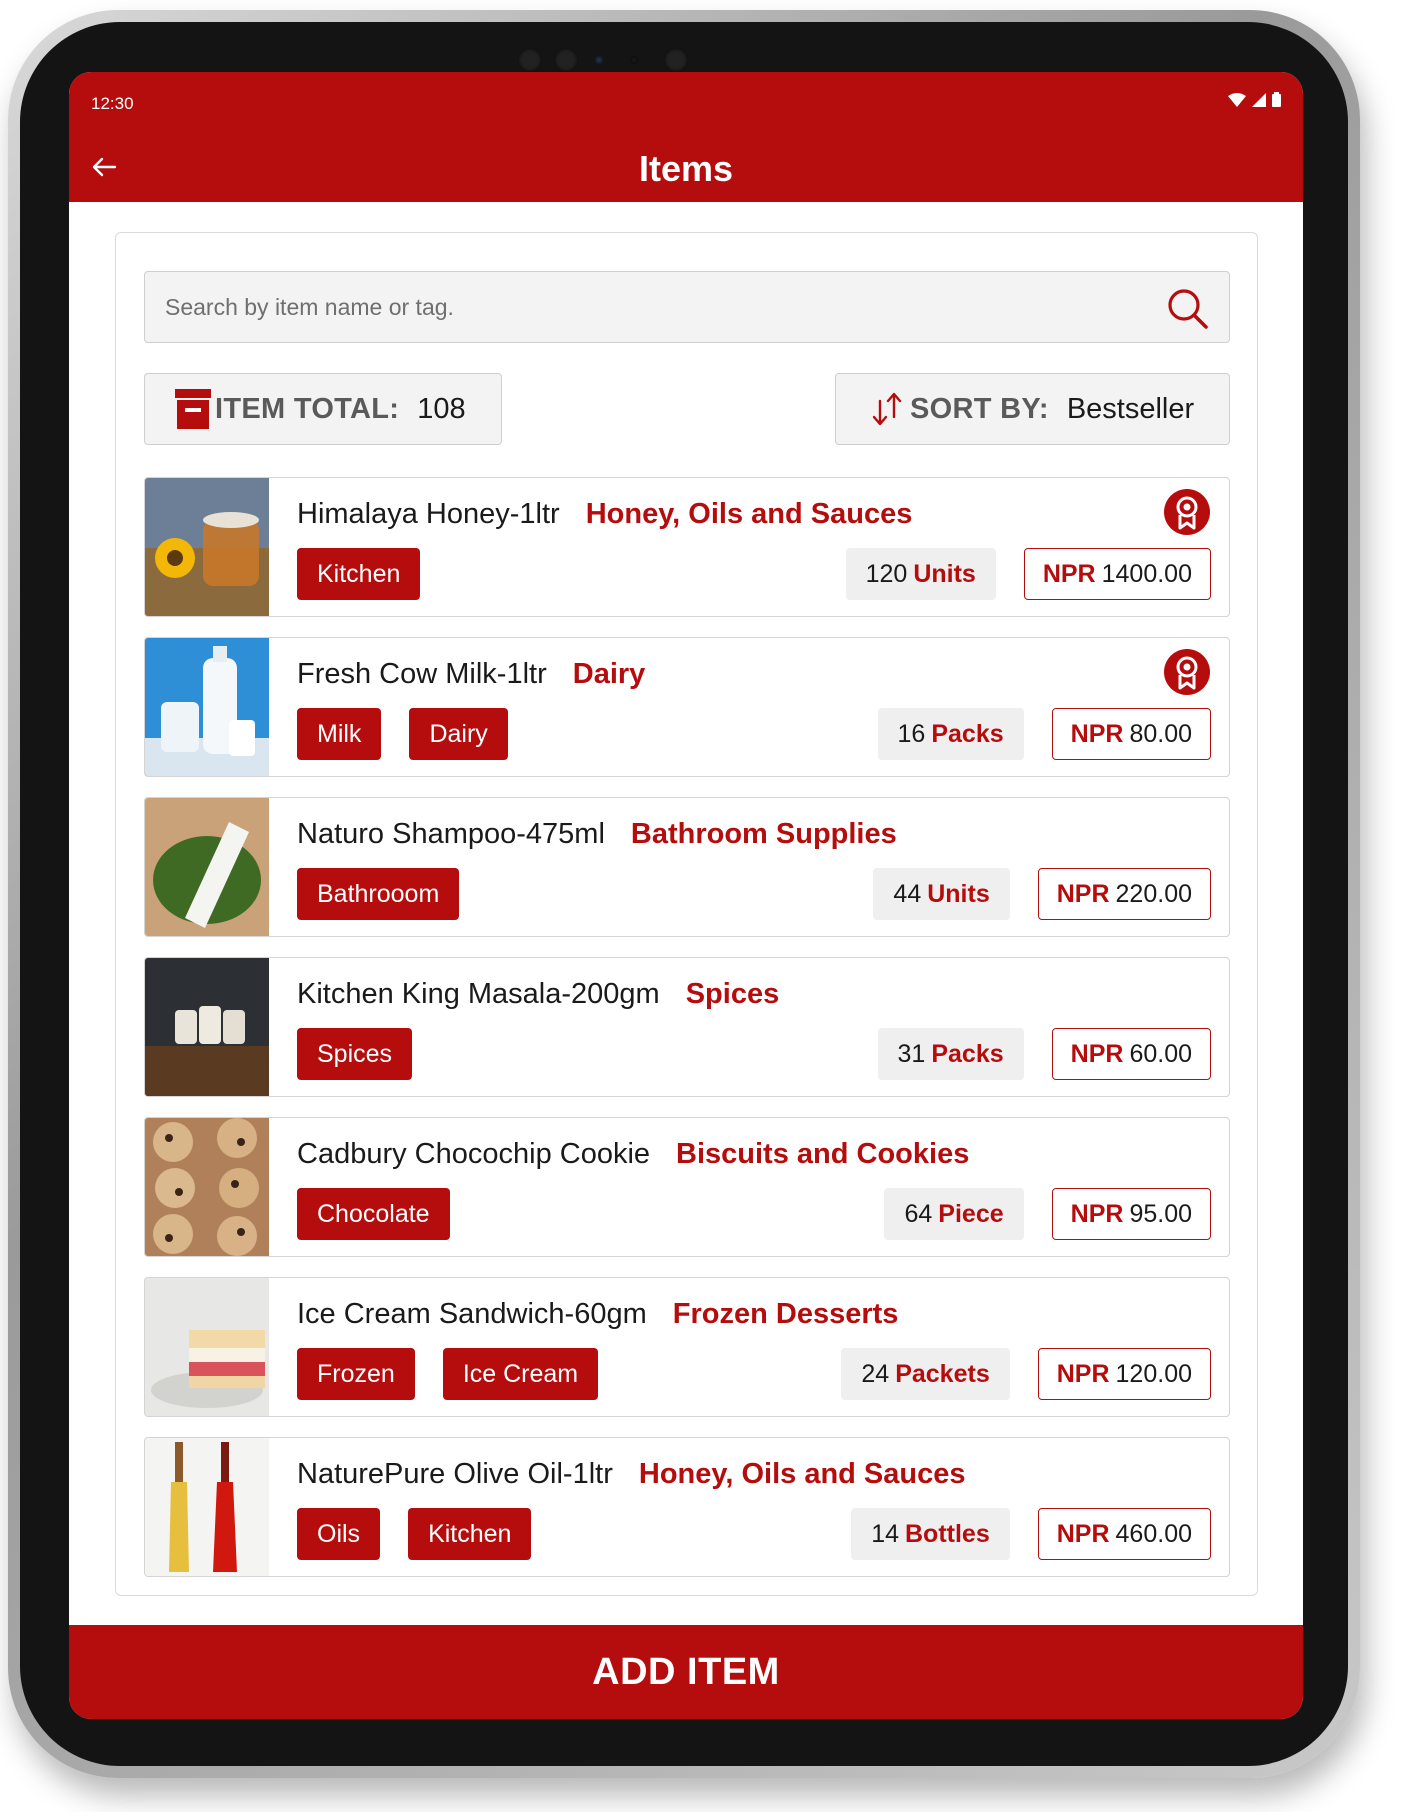  Describe the element at coordinates (1276, 99) in the screenshot. I see `battery-icon` at that location.